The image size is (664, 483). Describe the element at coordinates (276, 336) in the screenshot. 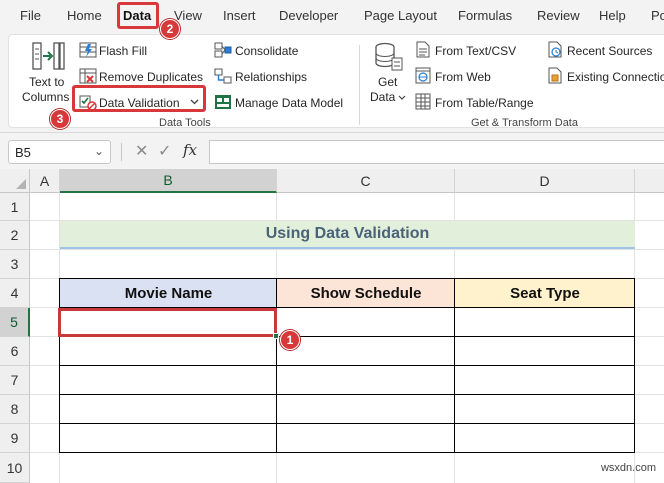

I see `fill-handle` at that location.